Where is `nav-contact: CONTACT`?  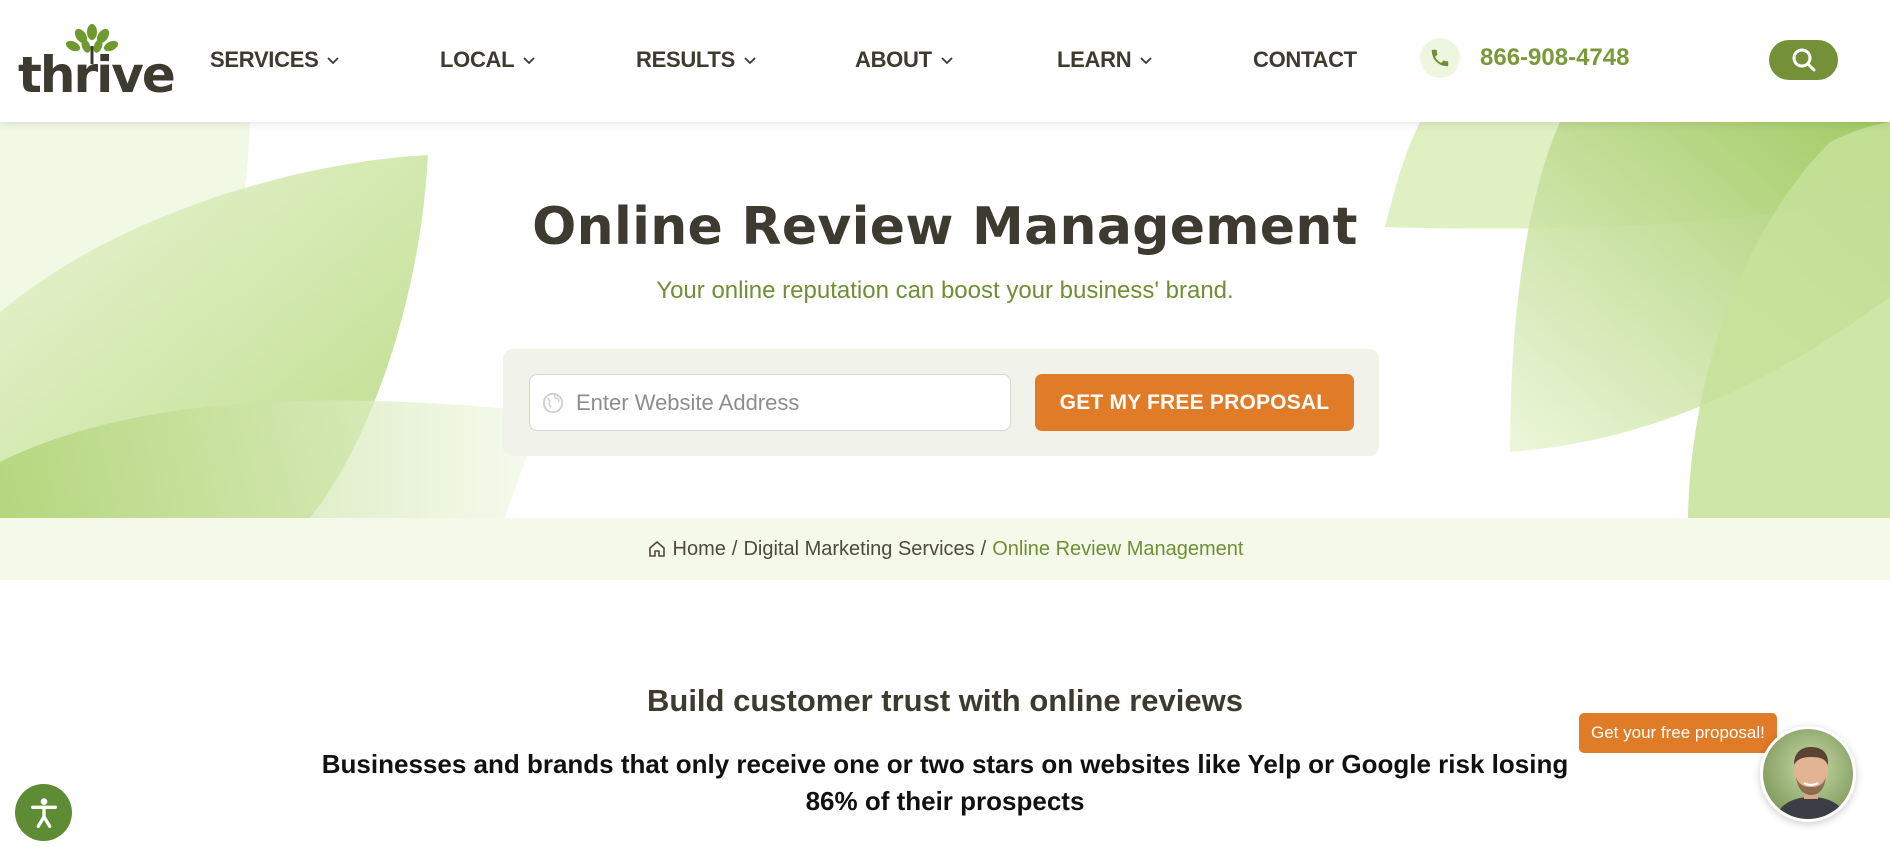
nav-contact: CONTACT is located at coordinates (1305, 60).